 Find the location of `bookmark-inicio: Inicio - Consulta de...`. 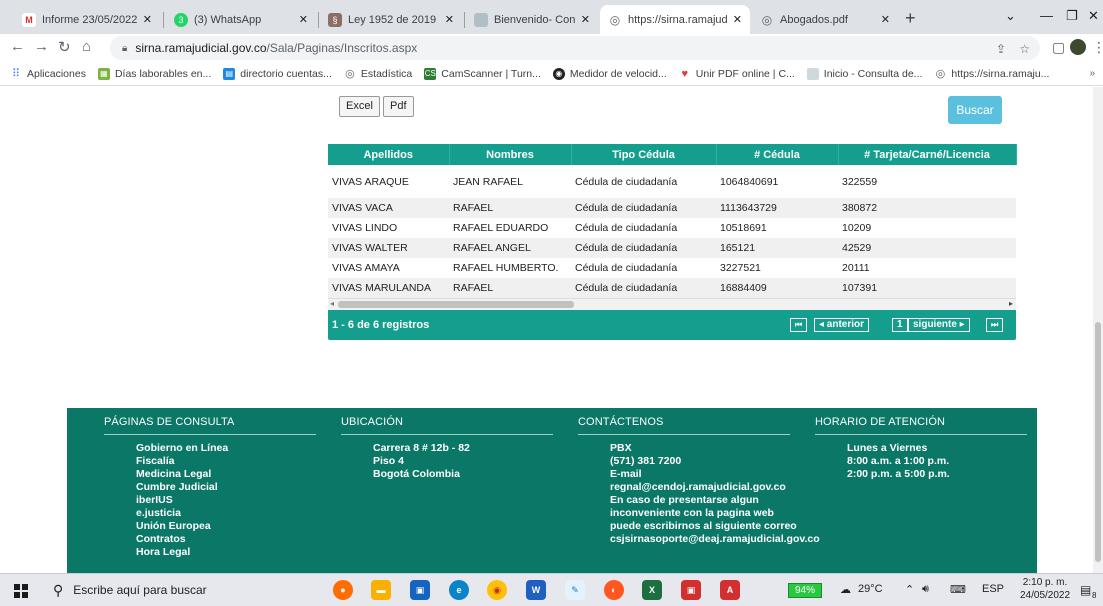

bookmark-inicio: Inicio - Consulta de... is located at coordinates (864, 73).